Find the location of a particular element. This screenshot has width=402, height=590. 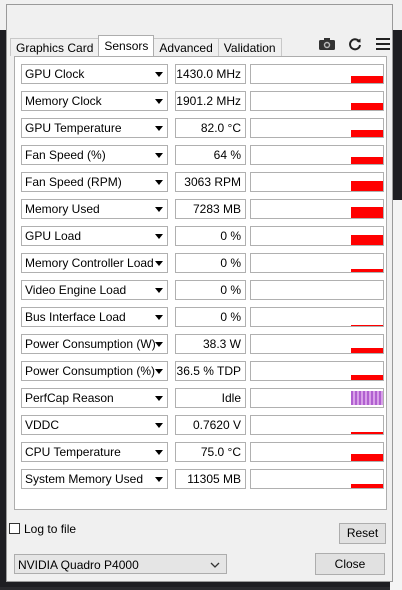

sensor-row: Fan Speed (%) 64 % is located at coordinates (203, 155).